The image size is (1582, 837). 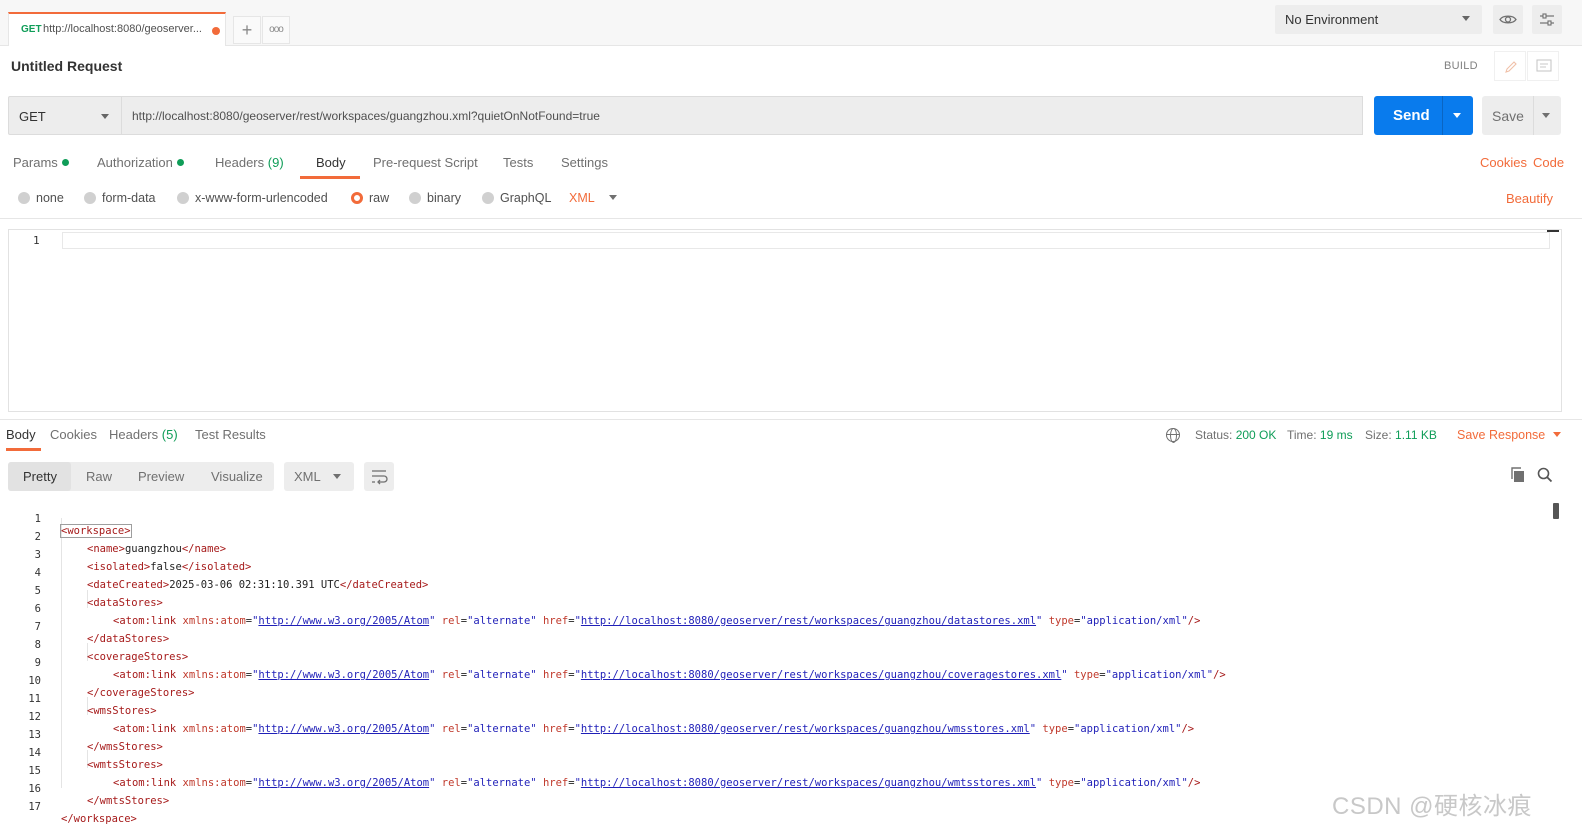 I want to click on code-line: 10 </coverageStores>, so click(x=775, y=681).